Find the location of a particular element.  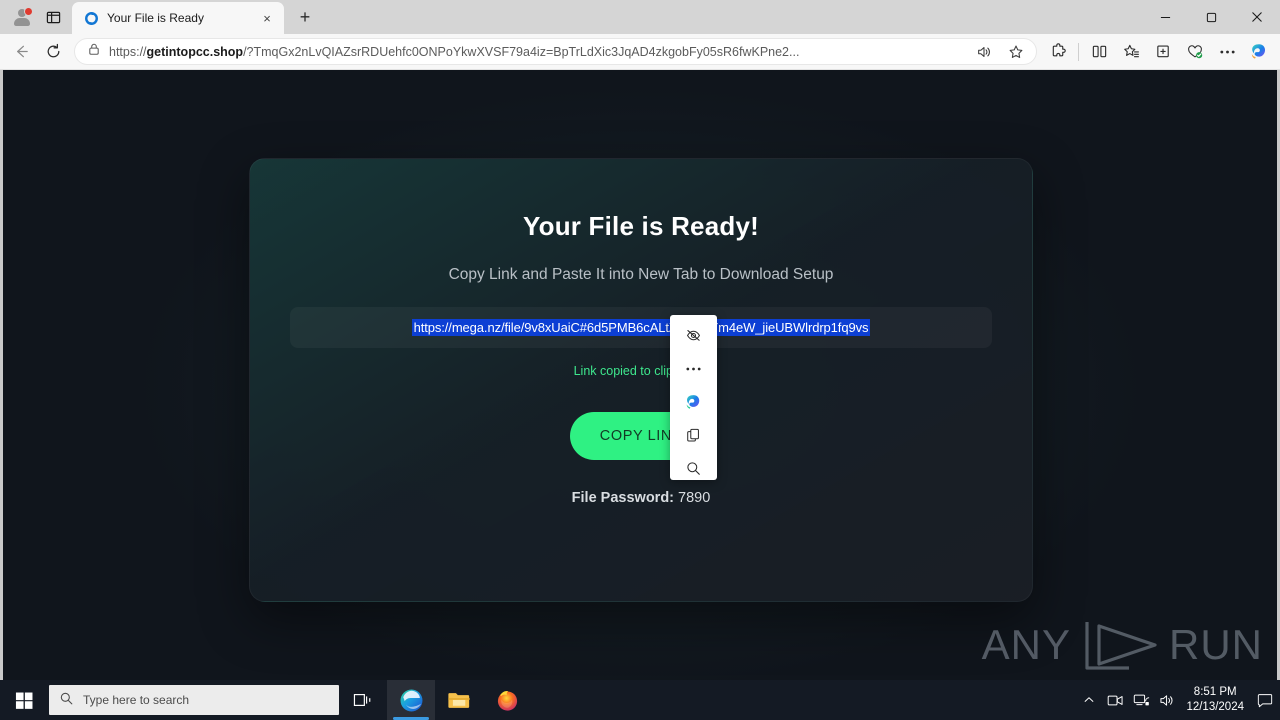

watermark-text-left: ANY is located at coordinates (1026, 644).